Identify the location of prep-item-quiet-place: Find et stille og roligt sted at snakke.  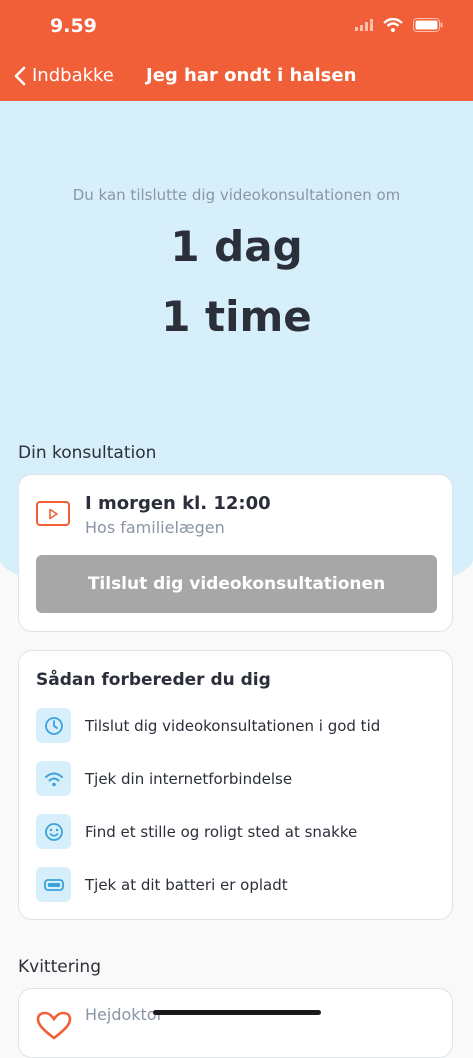
(196, 831).